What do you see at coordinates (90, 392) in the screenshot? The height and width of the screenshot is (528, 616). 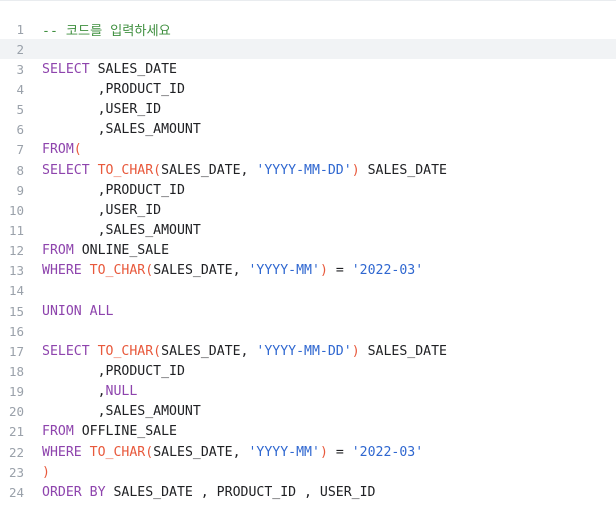 I see `code-text: ,NULL` at bounding box center [90, 392].